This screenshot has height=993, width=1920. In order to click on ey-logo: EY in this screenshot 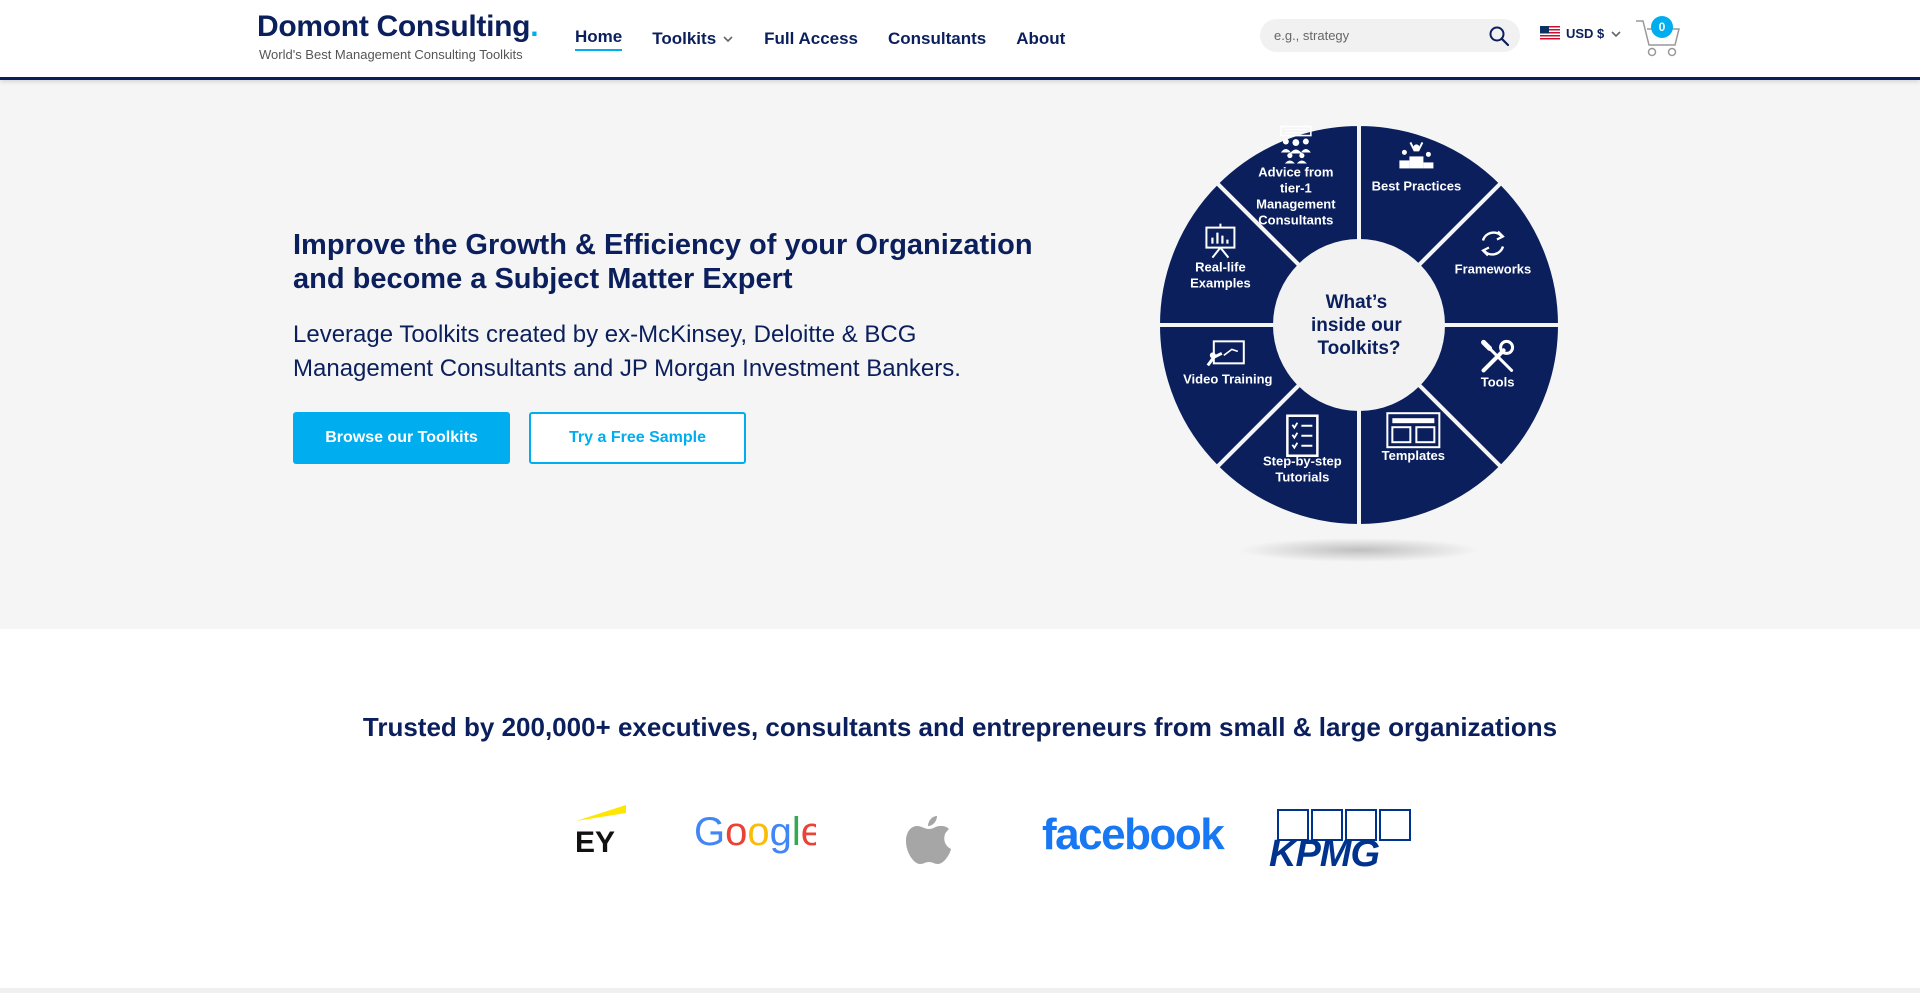, I will do `click(600, 830)`.